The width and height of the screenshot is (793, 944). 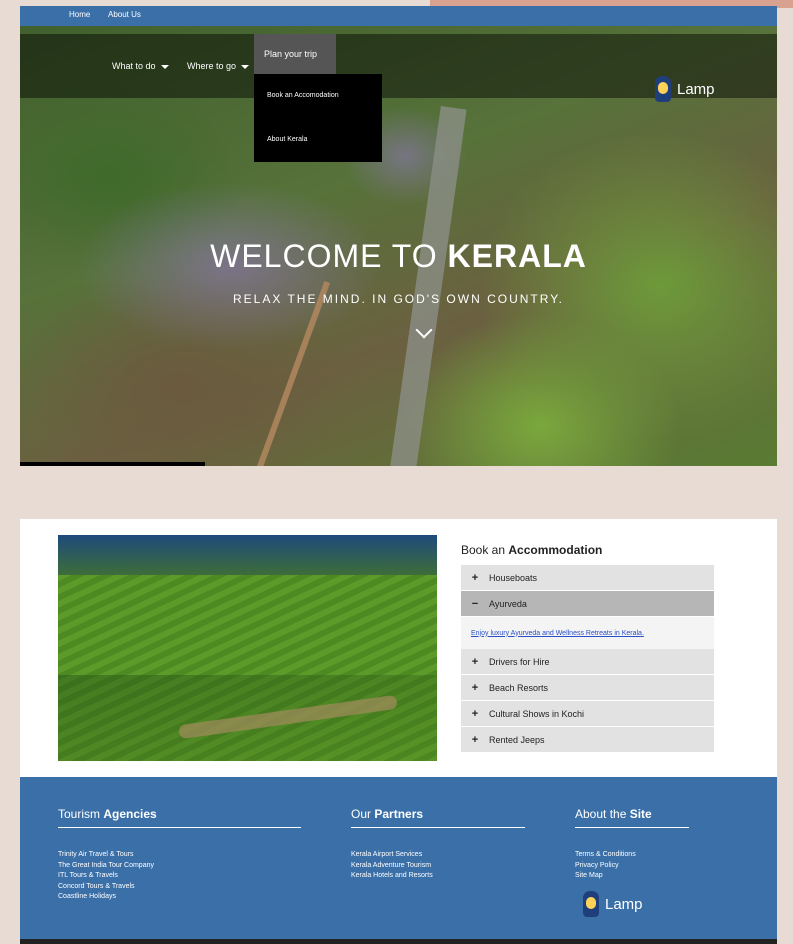 What do you see at coordinates (329, 256) in the screenshot?
I see `hero-title-light: WELCOME TO` at bounding box center [329, 256].